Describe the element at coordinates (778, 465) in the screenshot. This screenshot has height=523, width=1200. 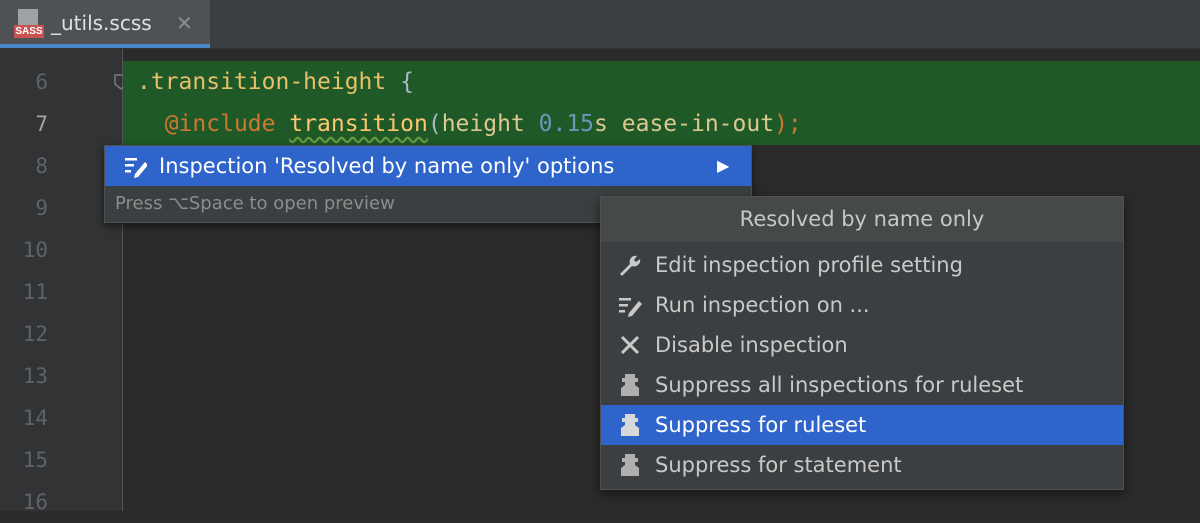
I see `menu-item-label: Suppress for statement` at that location.